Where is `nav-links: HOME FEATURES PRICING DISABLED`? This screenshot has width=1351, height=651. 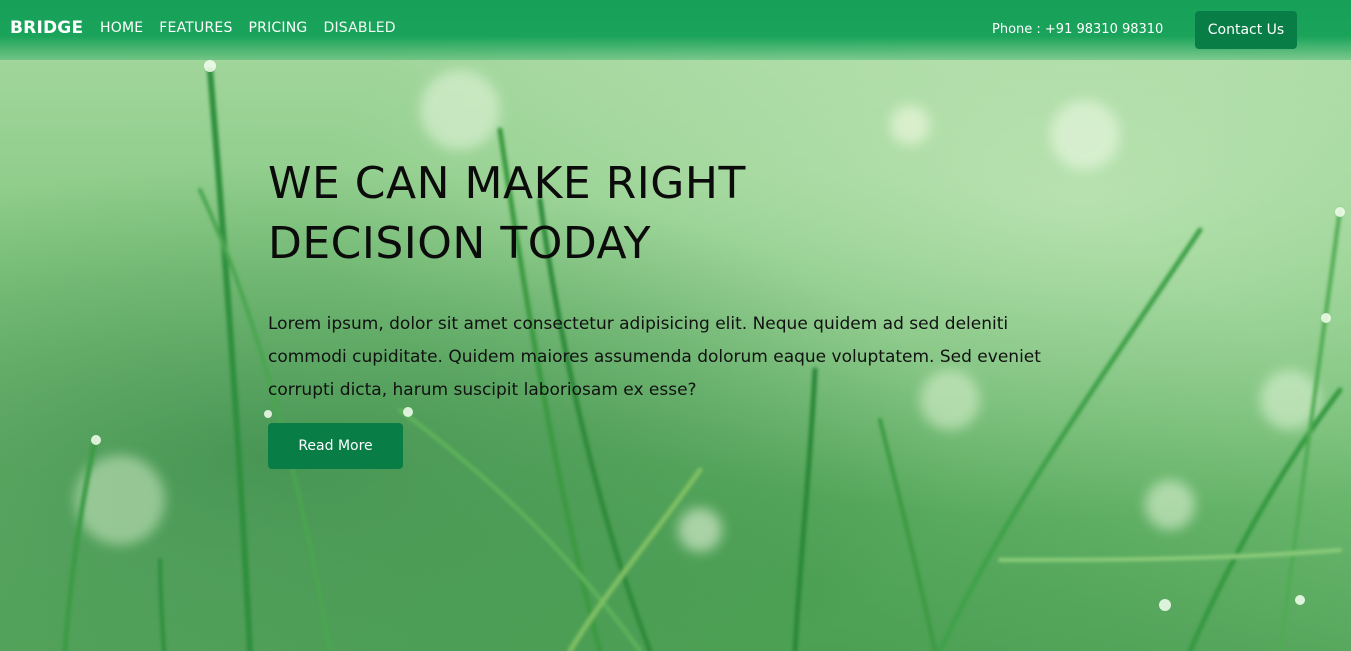
nav-links: HOME FEATURES PRICING DISABLED is located at coordinates (248, 28).